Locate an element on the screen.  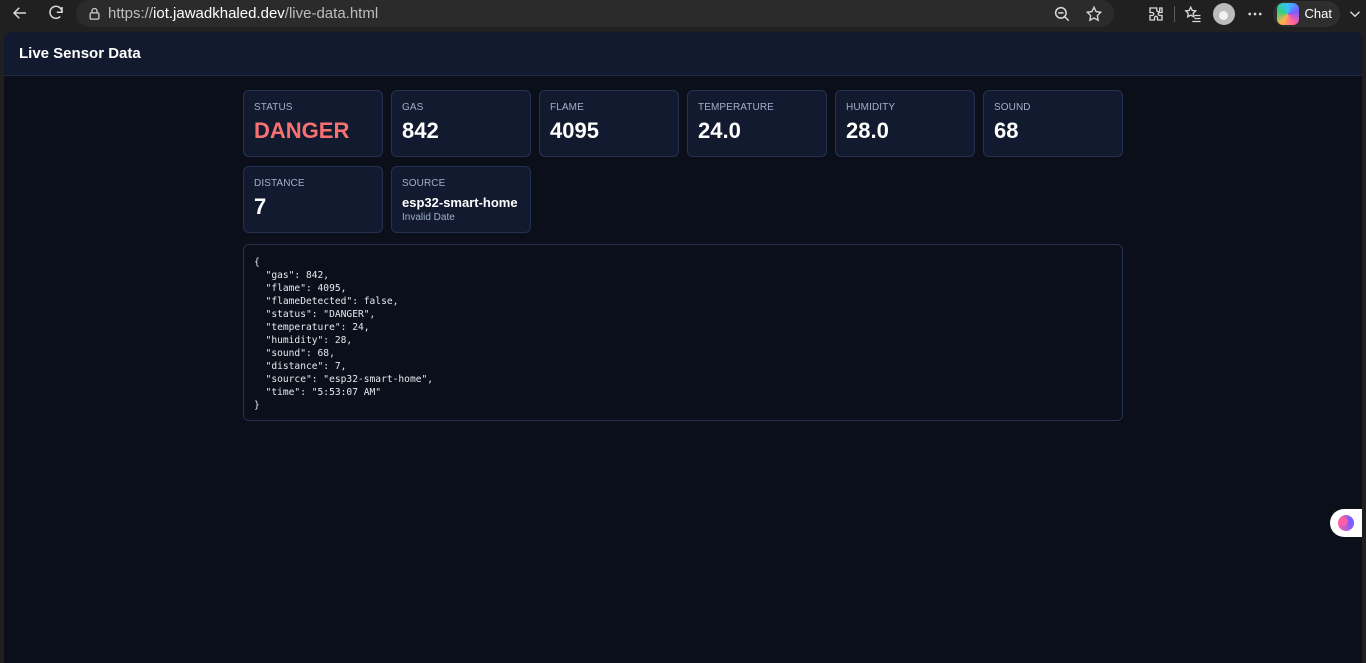
source-timestamp: Invalid Date is located at coordinates (428, 217).